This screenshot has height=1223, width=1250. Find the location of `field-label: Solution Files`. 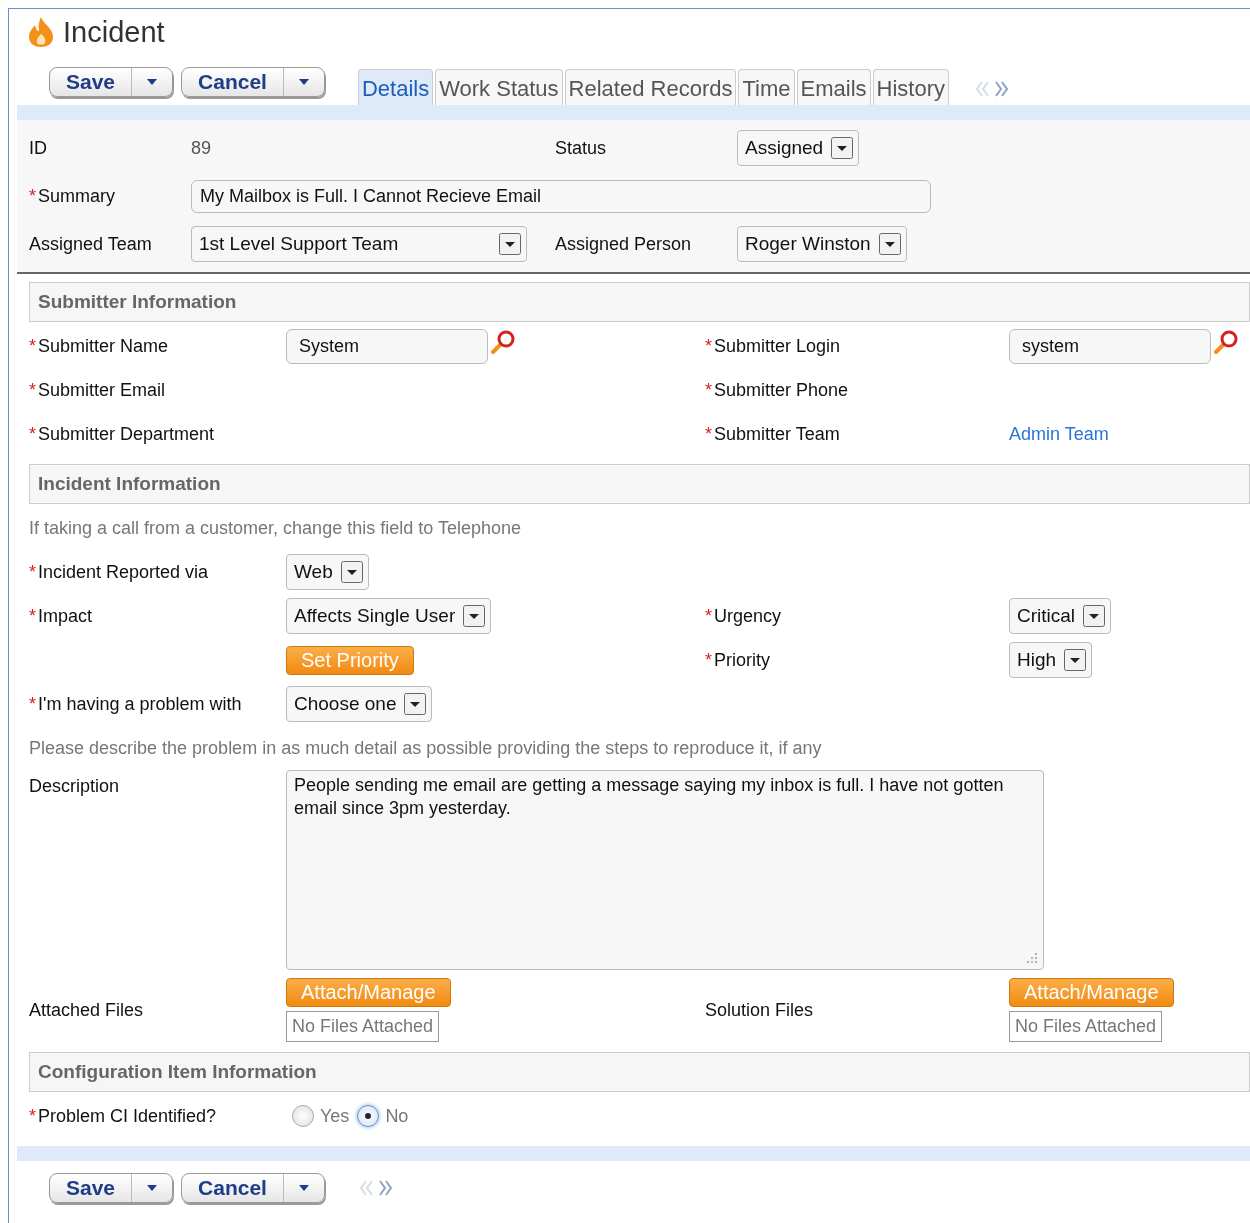

field-label: Solution Files is located at coordinates (759, 1010).